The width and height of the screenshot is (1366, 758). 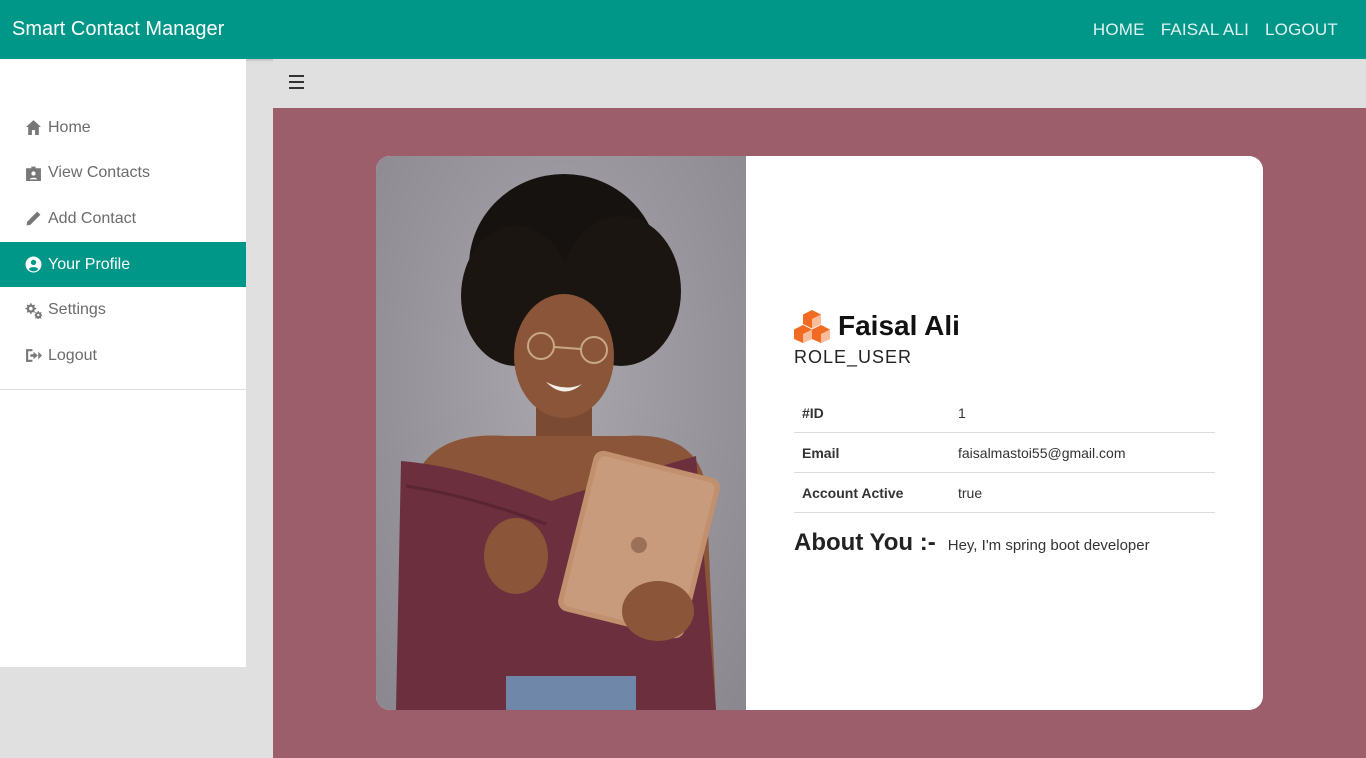 I want to click on field-key: Account Active, so click(x=872, y=493).